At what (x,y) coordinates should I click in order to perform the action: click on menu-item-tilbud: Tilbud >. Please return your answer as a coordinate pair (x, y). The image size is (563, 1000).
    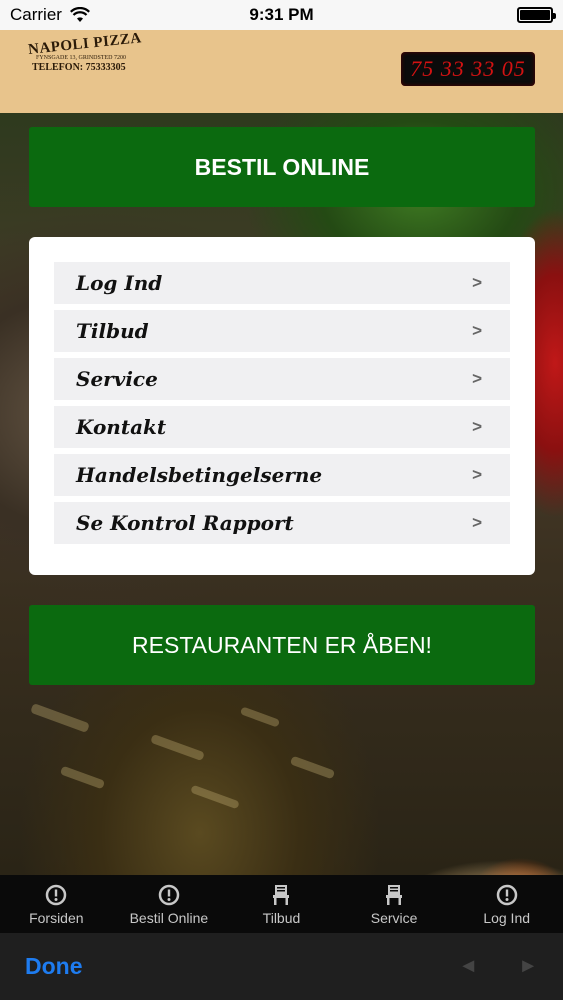
    Looking at the image, I should click on (282, 331).